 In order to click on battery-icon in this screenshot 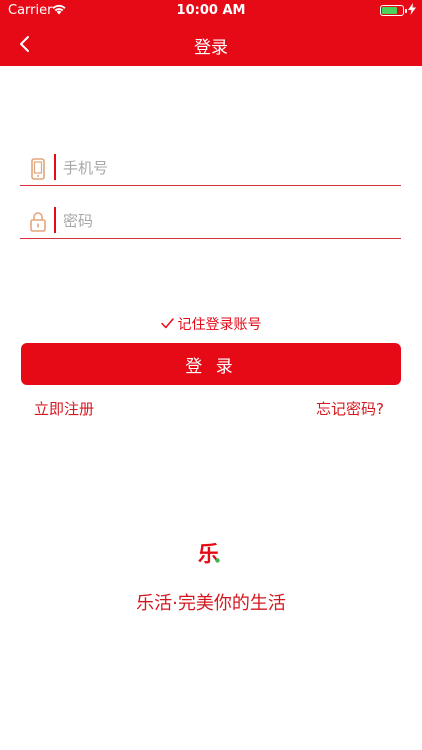, I will do `click(393, 10)`.